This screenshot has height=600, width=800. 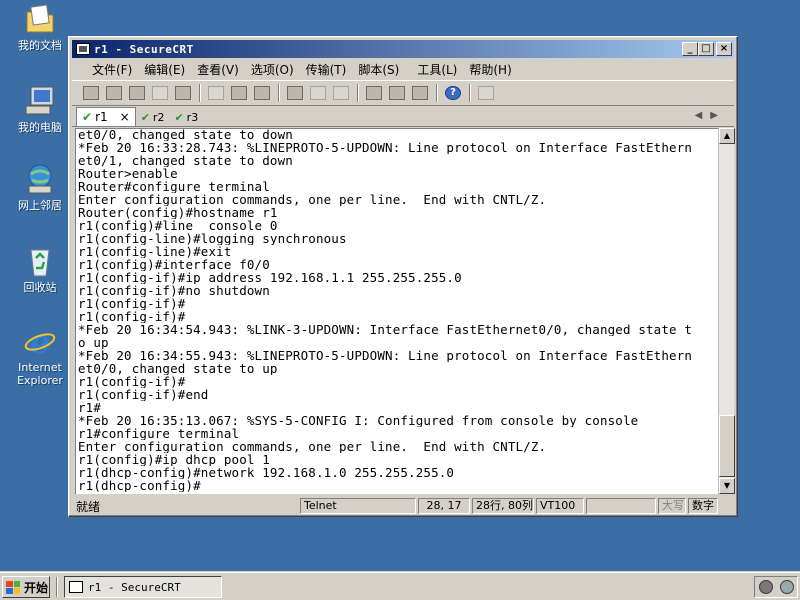 I want to click on start-button: 开始, so click(x=26, y=587).